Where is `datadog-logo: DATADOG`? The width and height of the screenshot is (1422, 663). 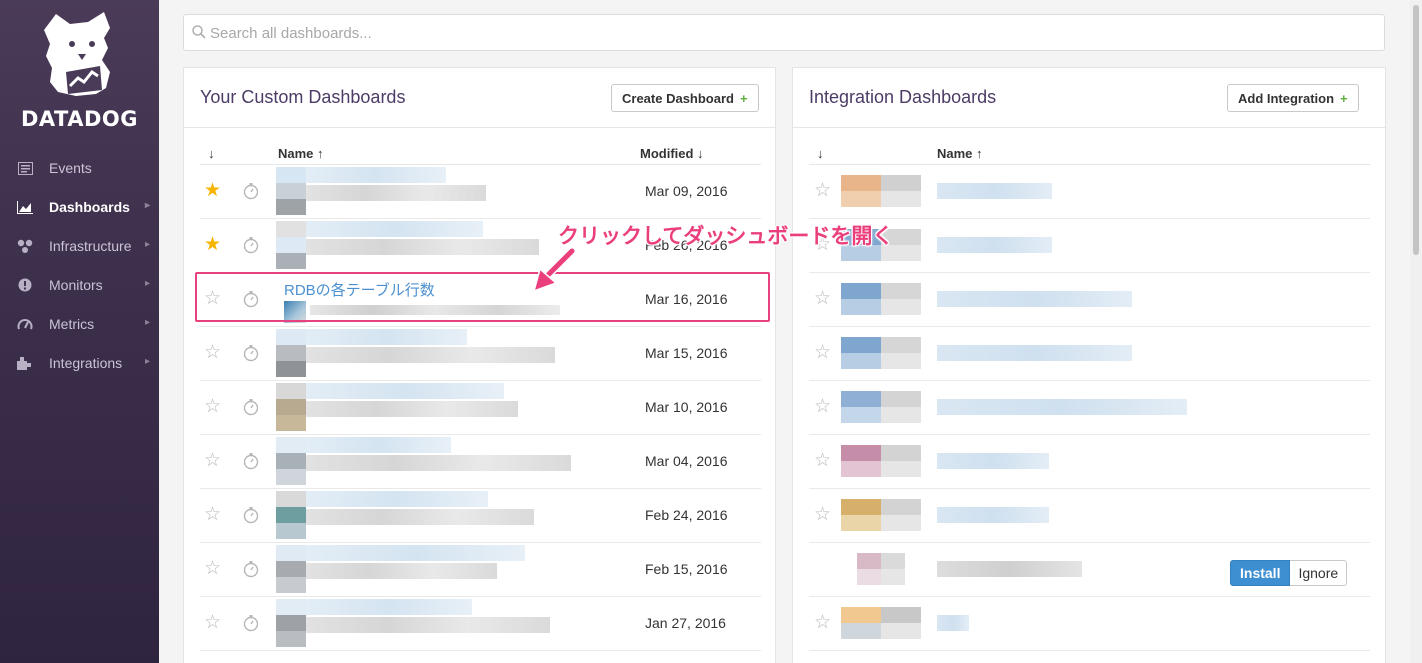
datadog-logo: DATADOG is located at coordinates (79, 69).